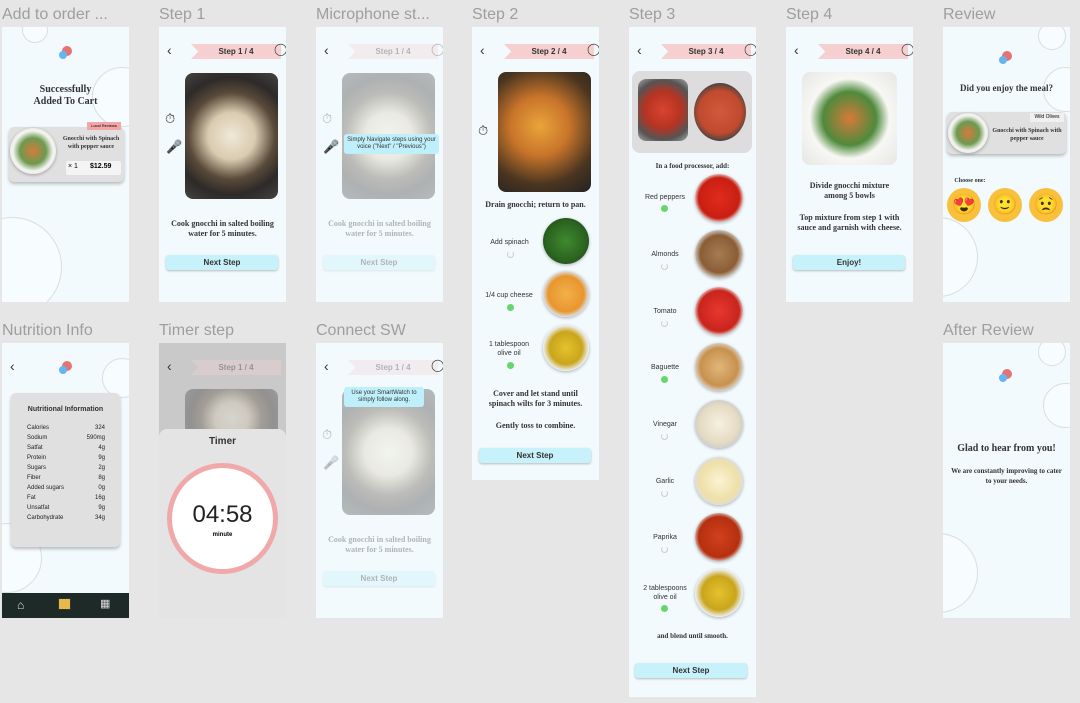 This screenshot has height=703, width=1080. What do you see at coordinates (664, 549) in the screenshot?
I see `step3-item-paprika-check` at bounding box center [664, 549].